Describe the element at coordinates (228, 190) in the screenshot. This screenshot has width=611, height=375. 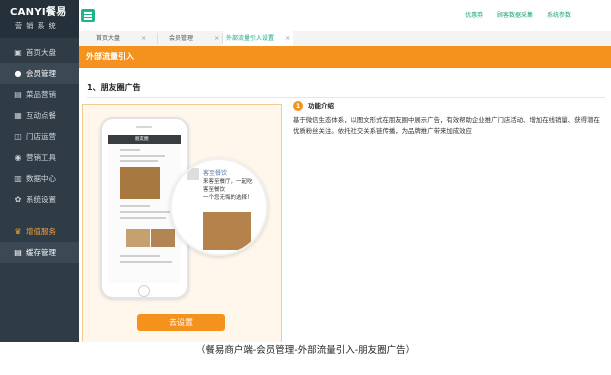
I see `ad-copy: 来客至餐厅，一起吃 客至餐饮 一个您无悔的选择！` at that location.